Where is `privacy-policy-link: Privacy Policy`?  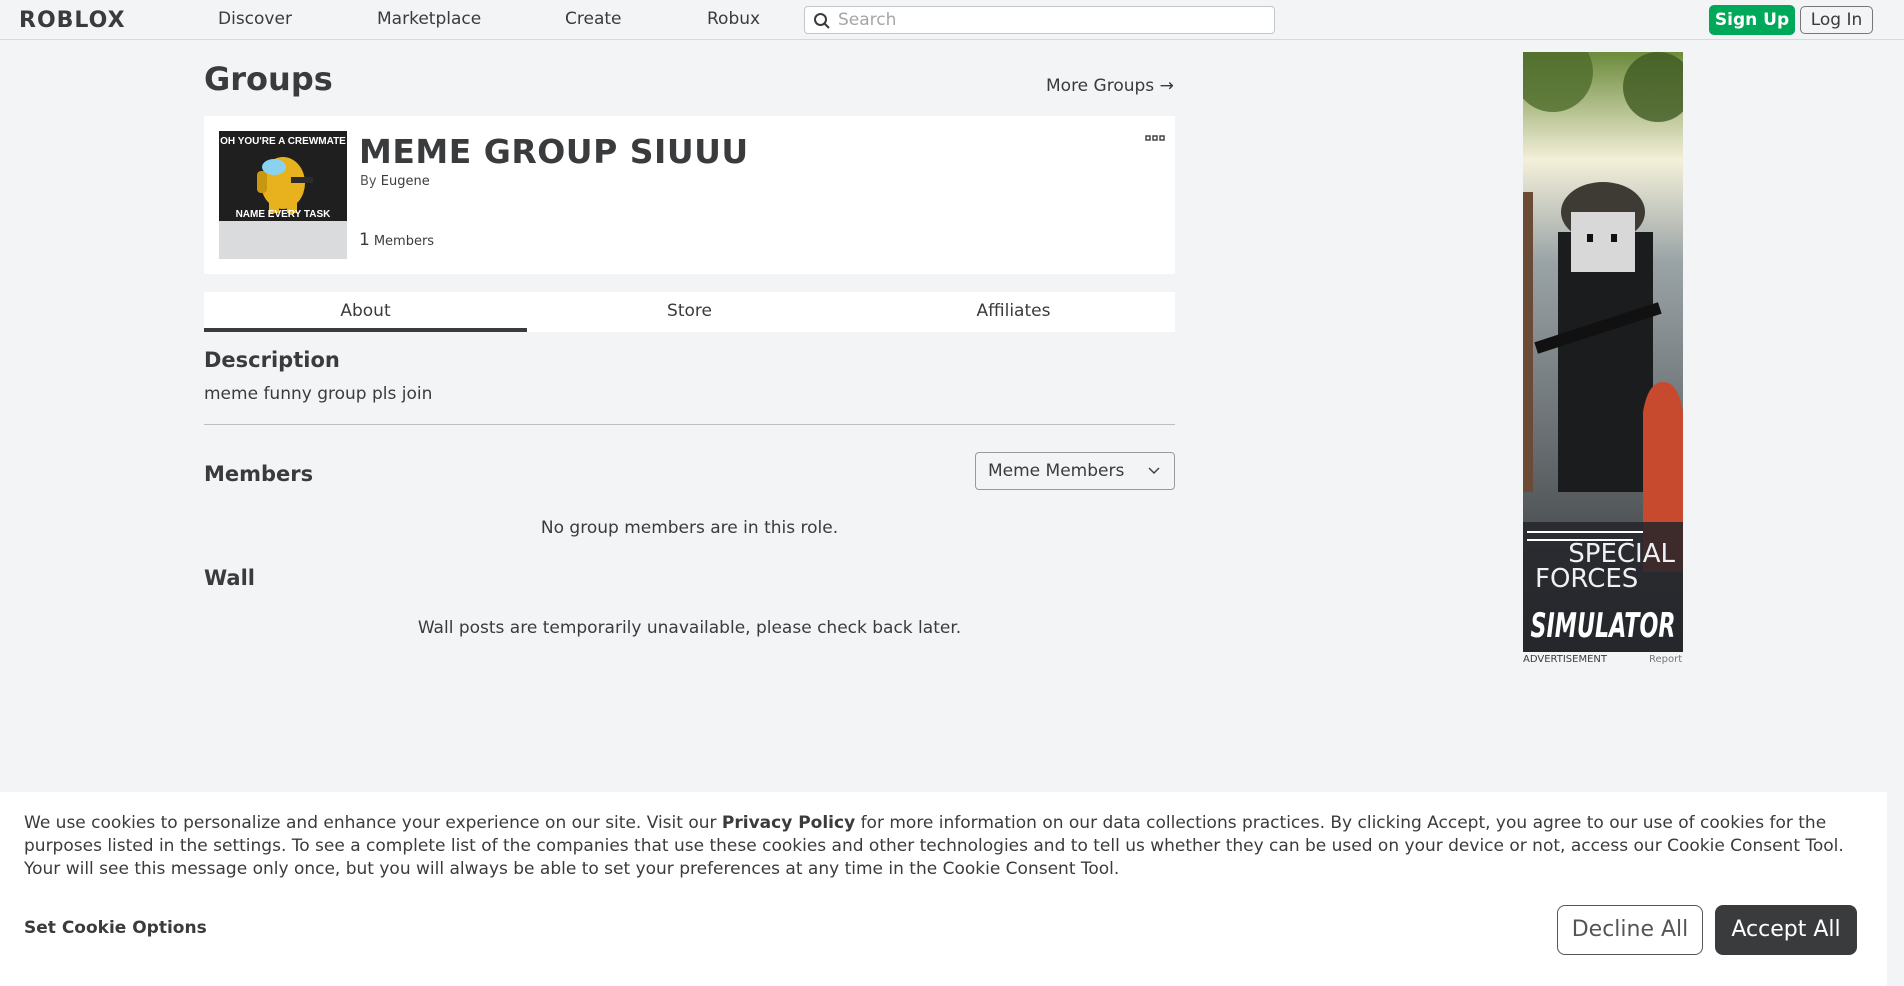
privacy-policy-link: Privacy Policy is located at coordinates (788, 823).